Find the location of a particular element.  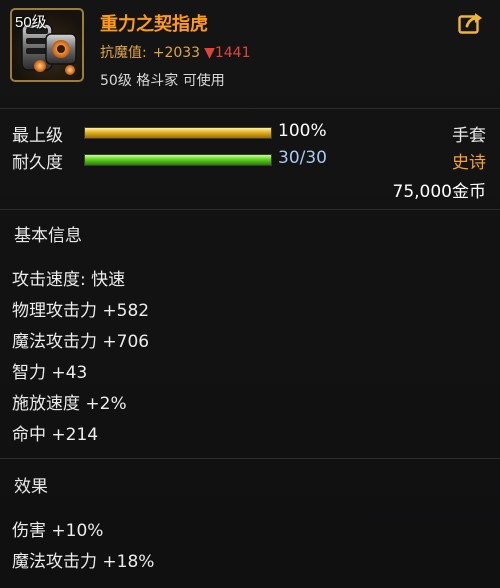

item-type: 手套 is located at coordinates (469, 136).